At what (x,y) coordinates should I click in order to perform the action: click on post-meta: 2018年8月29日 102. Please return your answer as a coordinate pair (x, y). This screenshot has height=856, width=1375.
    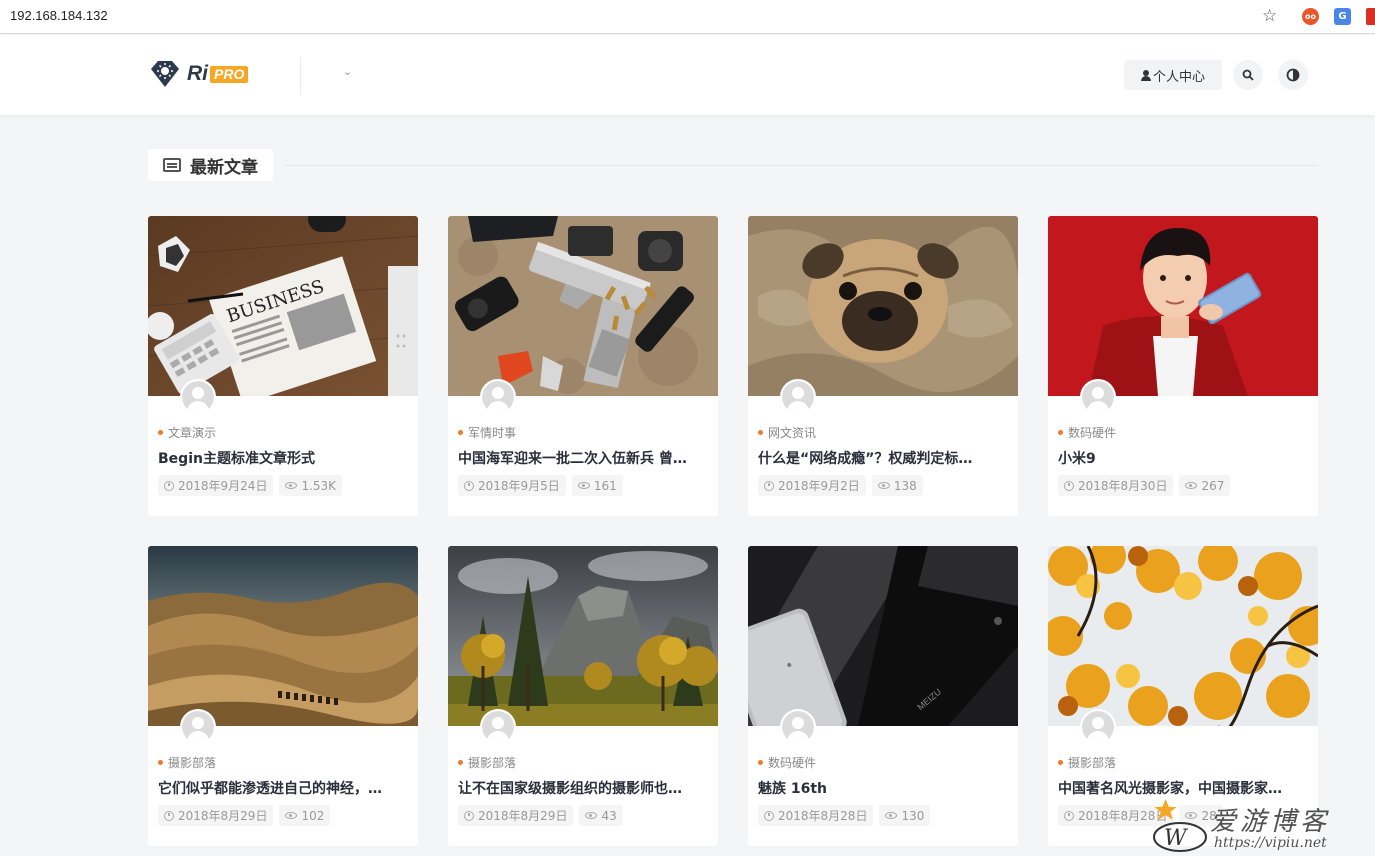
    Looking at the image, I should click on (247, 815).